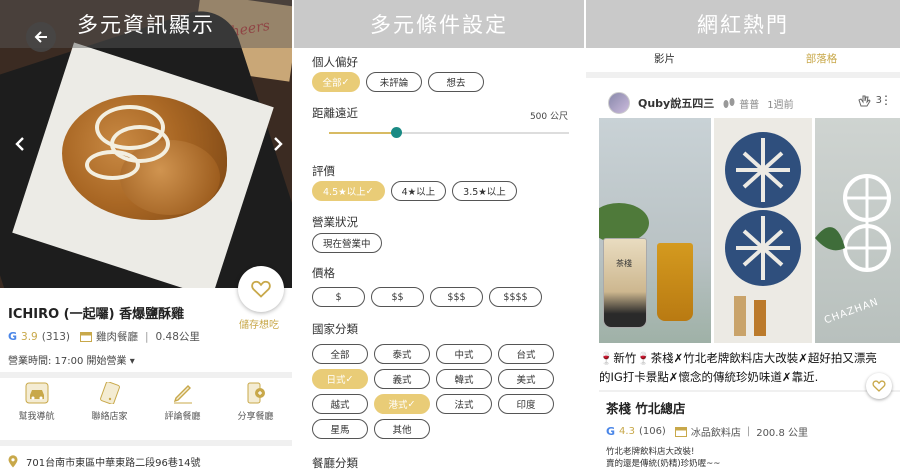  What do you see at coordinates (611, 431) in the screenshot?
I see `google-g-icon: G` at bounding box center [611, 431].